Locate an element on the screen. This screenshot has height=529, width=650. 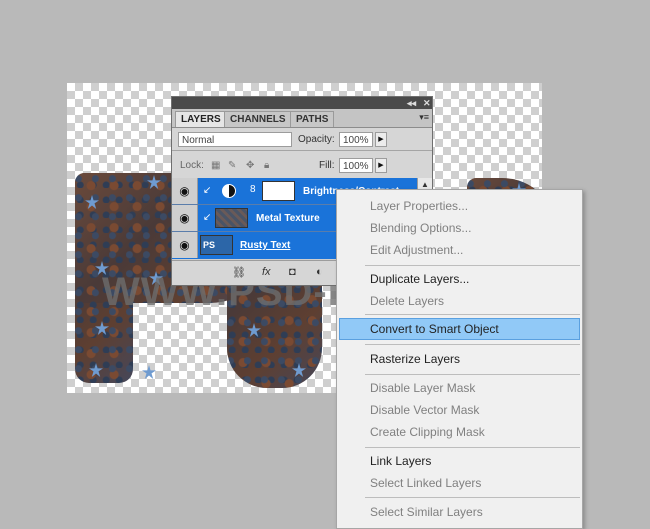
opacity-label: Opacity: is located at coordinates (316, 139).